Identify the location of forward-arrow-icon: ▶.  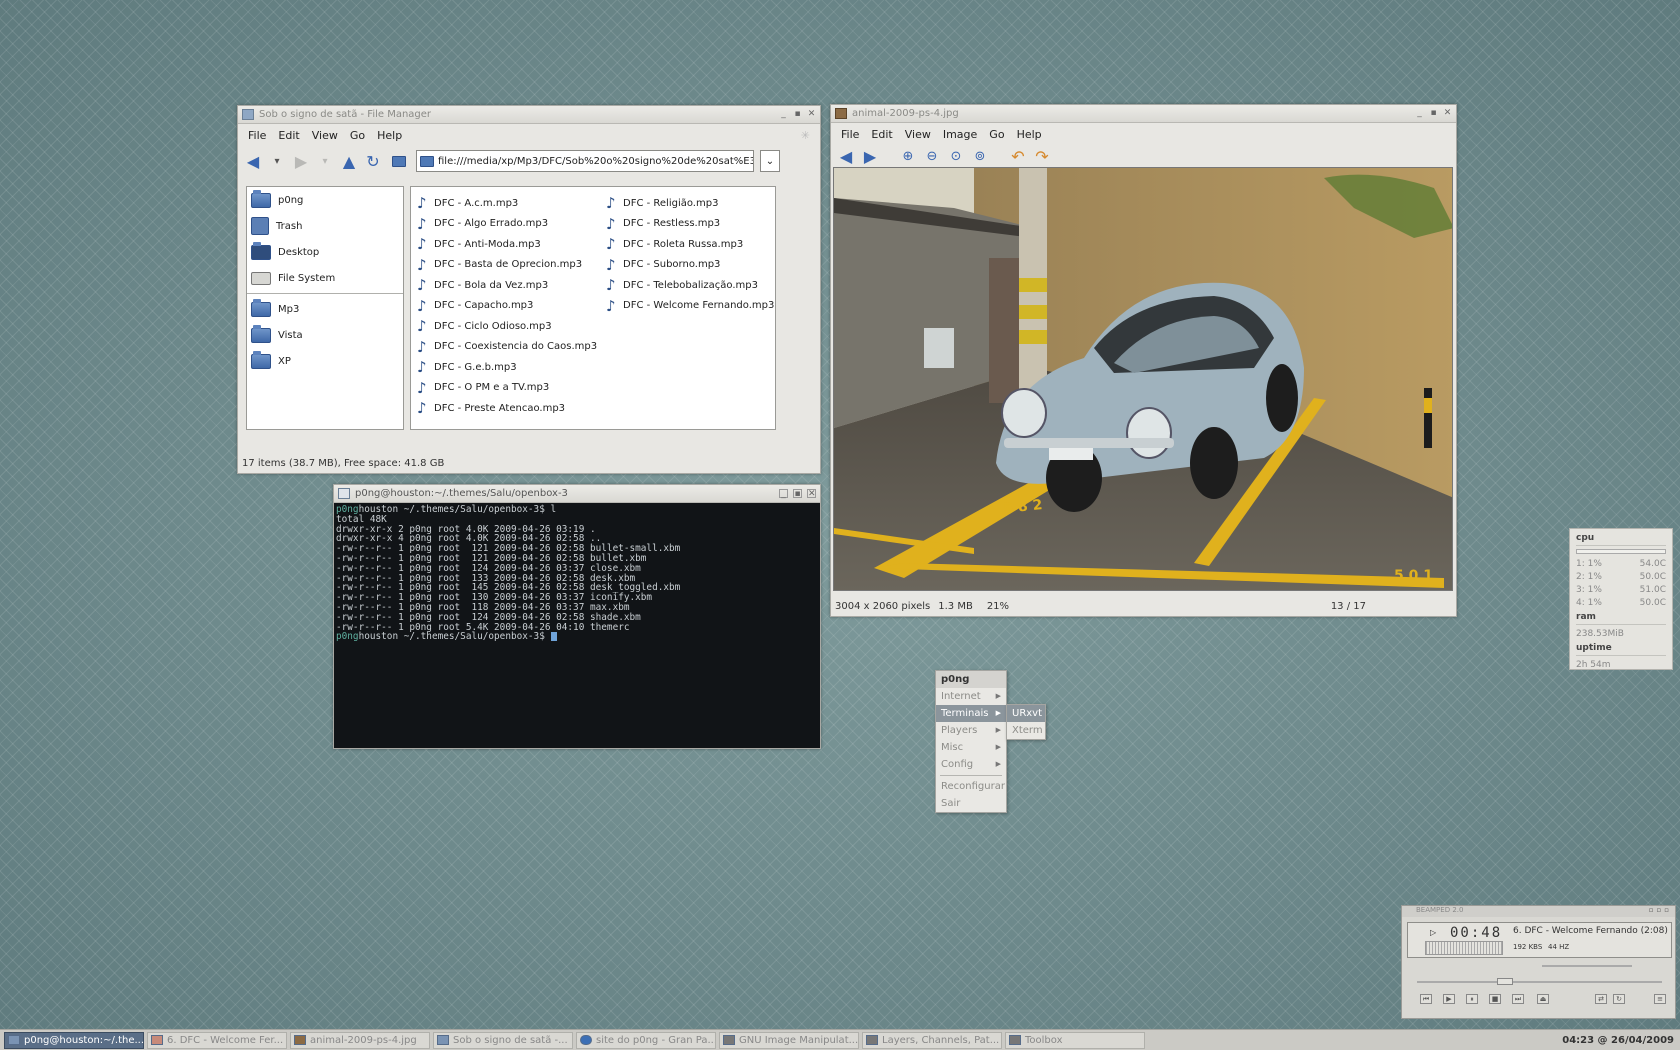
(301, 161).